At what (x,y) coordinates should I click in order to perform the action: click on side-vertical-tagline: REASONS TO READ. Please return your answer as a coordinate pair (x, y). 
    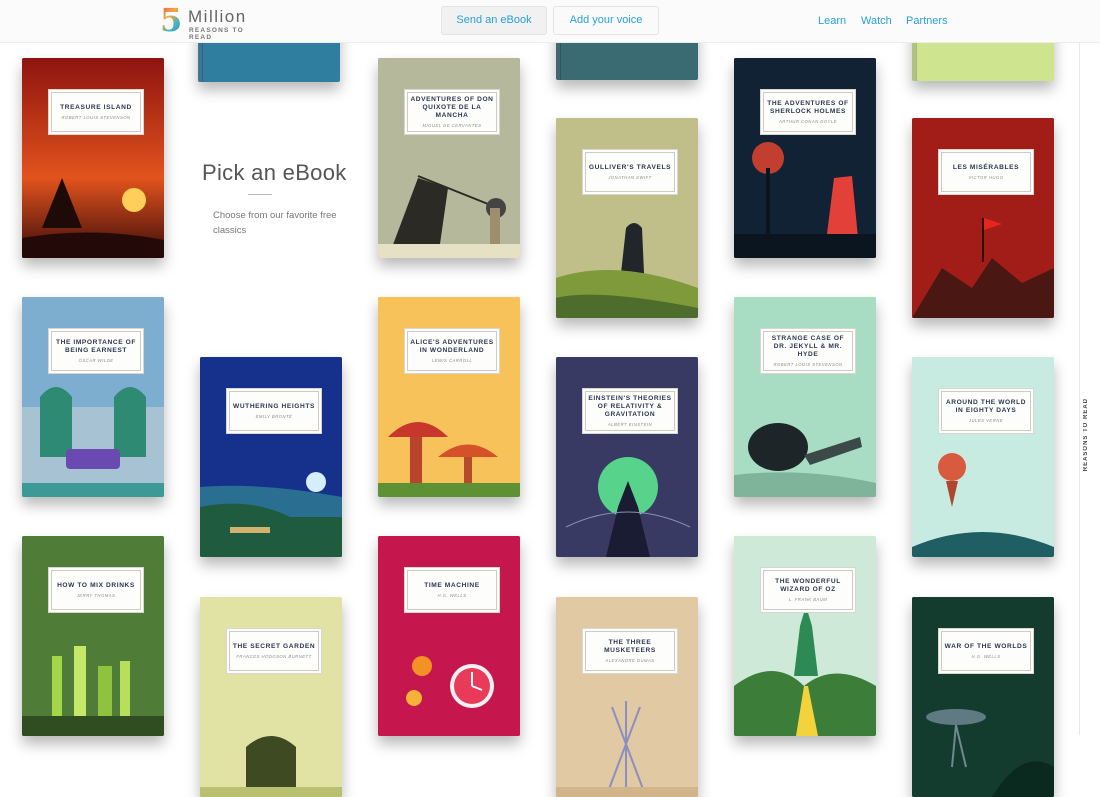
    Looking at the image, I should click on (1086, 435).